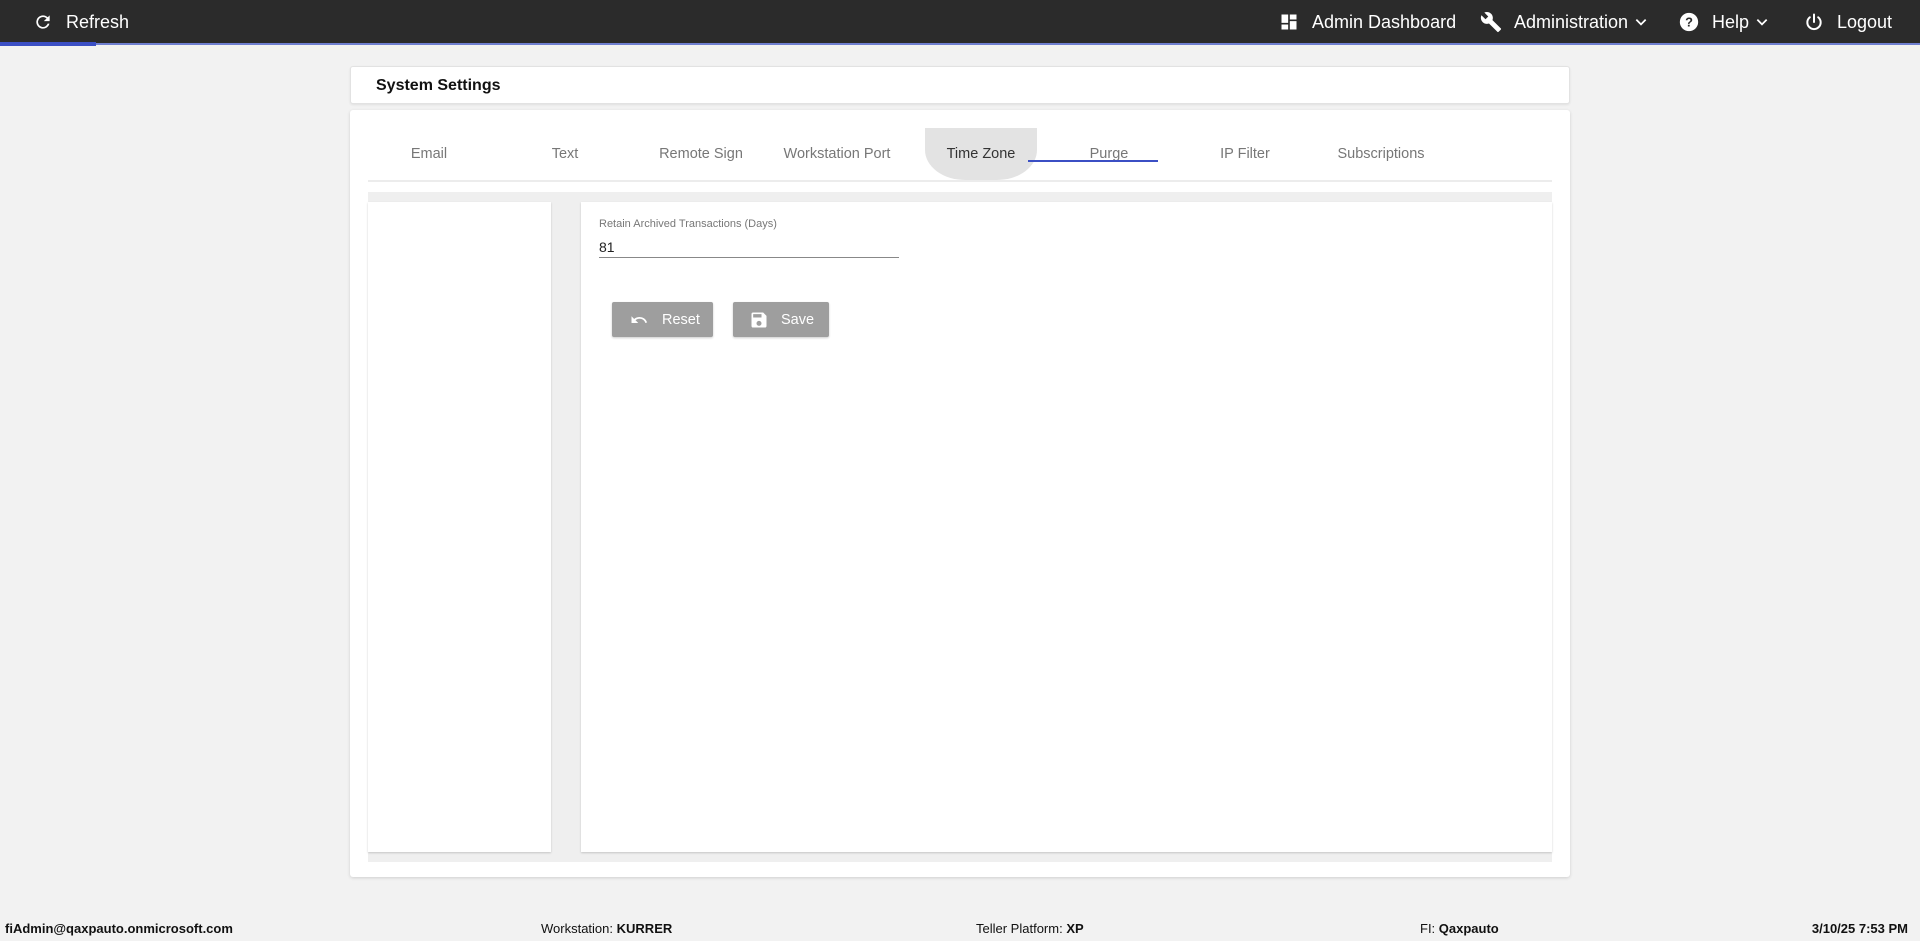 Image resolution: width=1920 pixels, height=941 pixels. I want to click on refresh-button: Refresh, so click(79, 22).